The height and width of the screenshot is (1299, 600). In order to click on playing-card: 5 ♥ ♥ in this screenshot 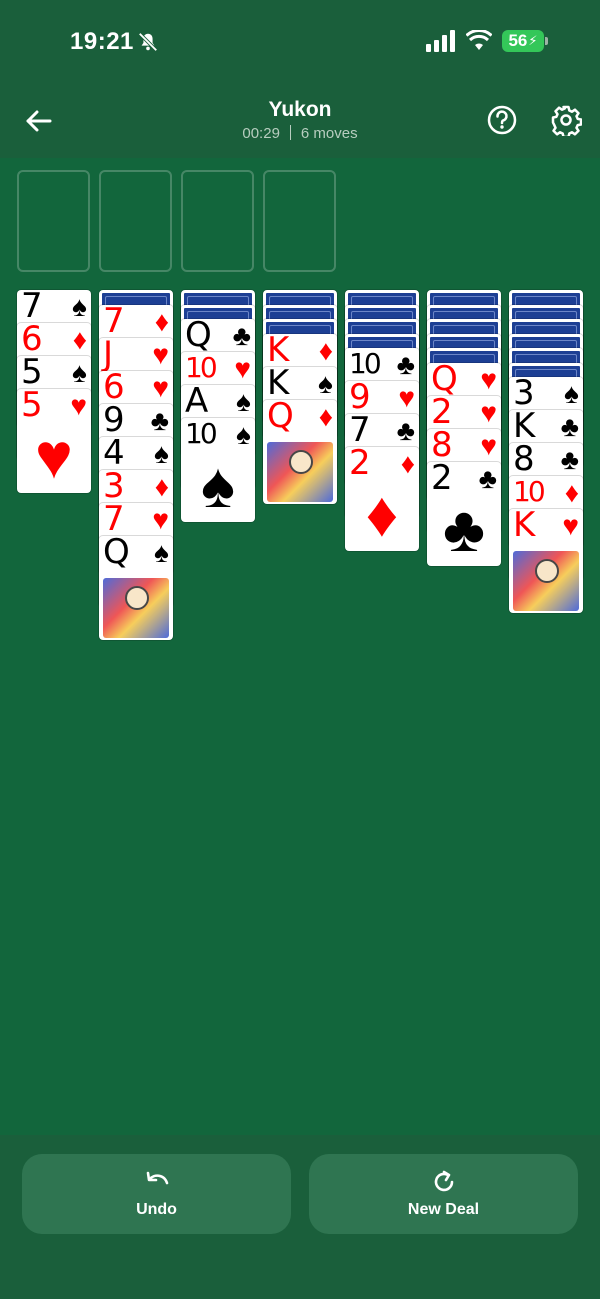, I will do `click(54, 441)`.